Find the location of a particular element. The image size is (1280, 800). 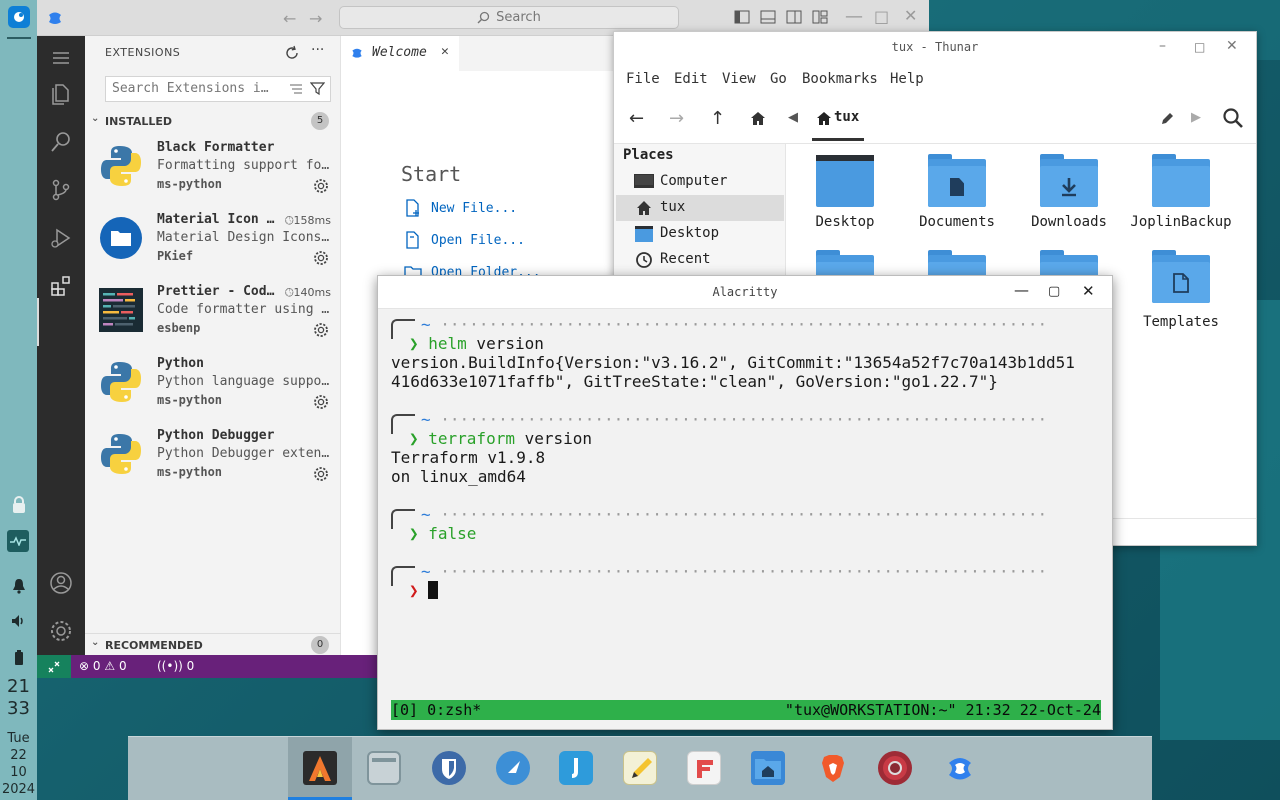

app-launcher-button is located at coordinates (18, 17).